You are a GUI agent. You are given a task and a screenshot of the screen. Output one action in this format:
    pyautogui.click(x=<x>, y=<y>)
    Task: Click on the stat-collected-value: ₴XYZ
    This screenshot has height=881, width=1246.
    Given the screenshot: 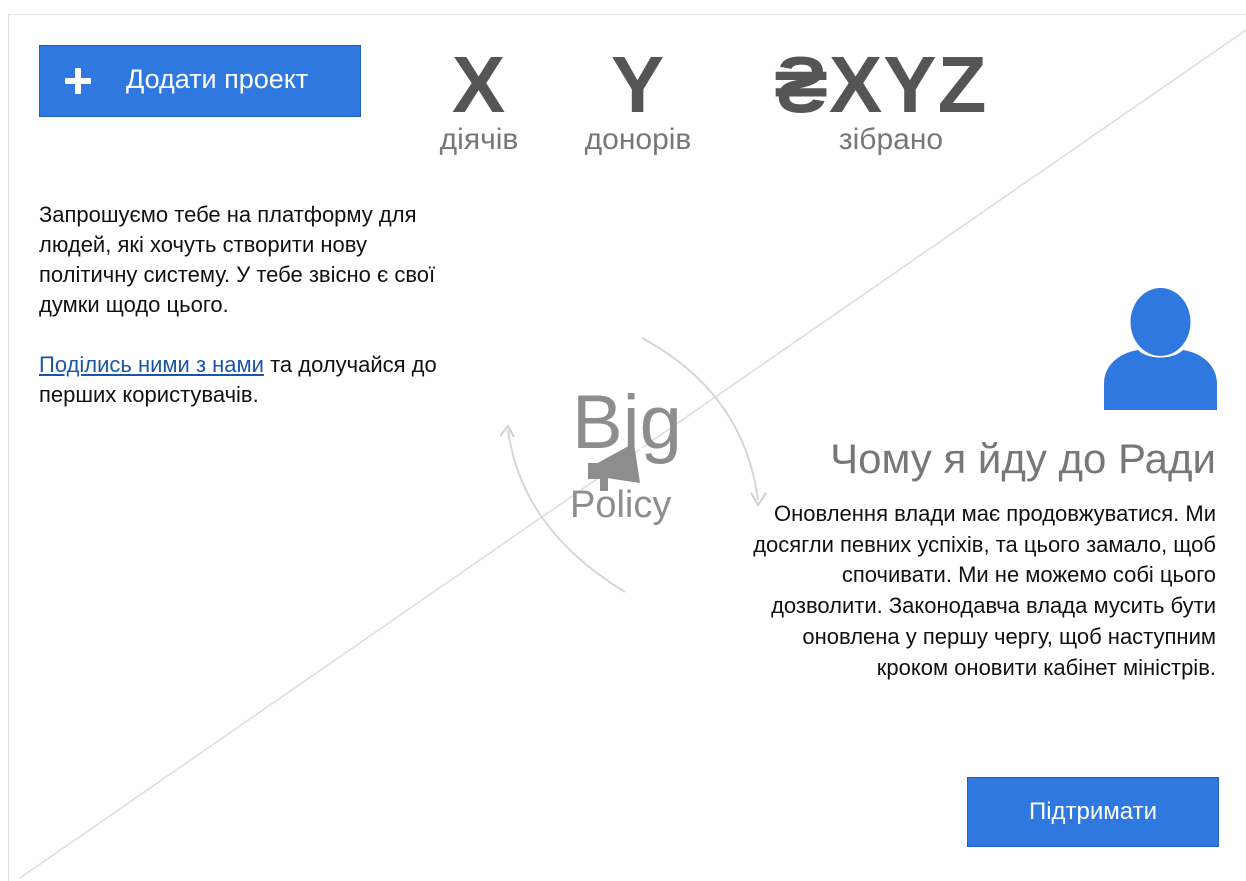 What is the action you would take?
    pyautogui.click(x=881, y=84)
    